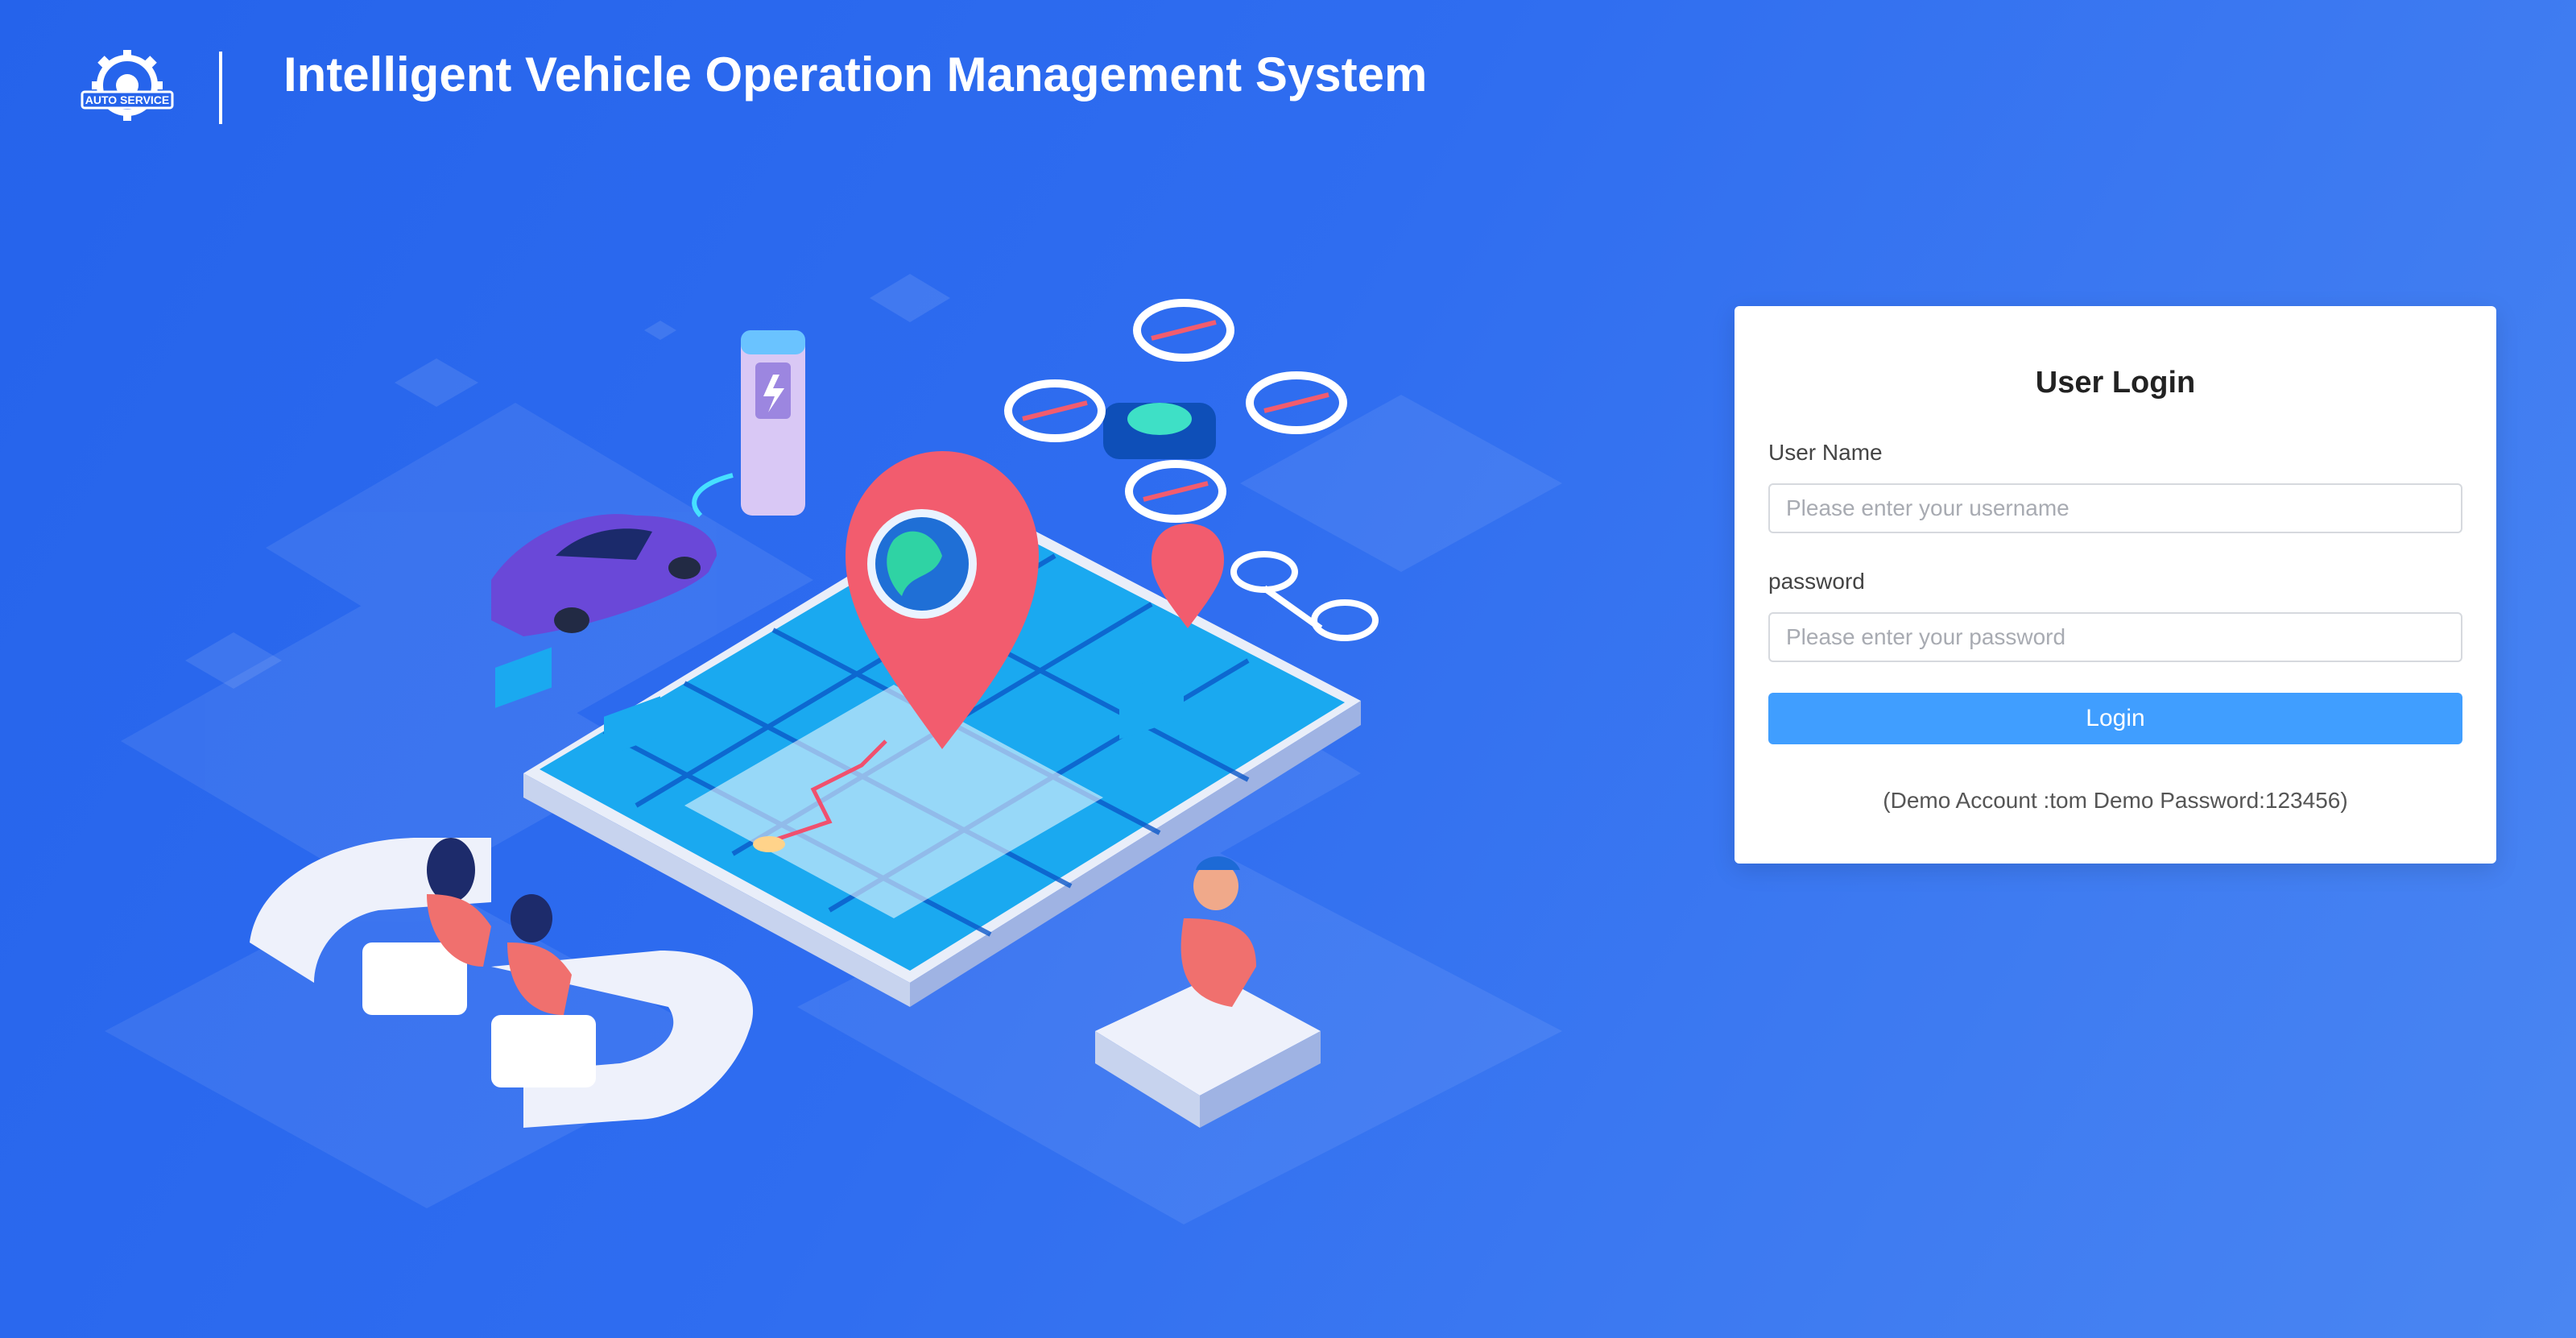 The image size is (2576, 1338). Describe the element at coordinates (221, 88) in the screenshot. I see `header-divider` at that location.